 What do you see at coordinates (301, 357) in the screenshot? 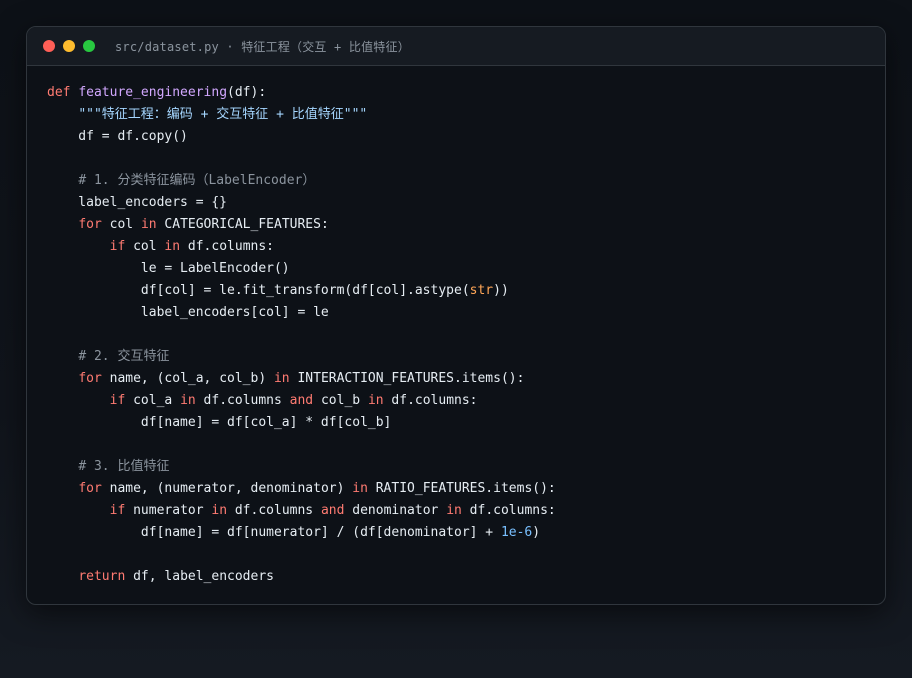
I see `code-line: # 2. 交互特征` at bounding box center [301, 357].